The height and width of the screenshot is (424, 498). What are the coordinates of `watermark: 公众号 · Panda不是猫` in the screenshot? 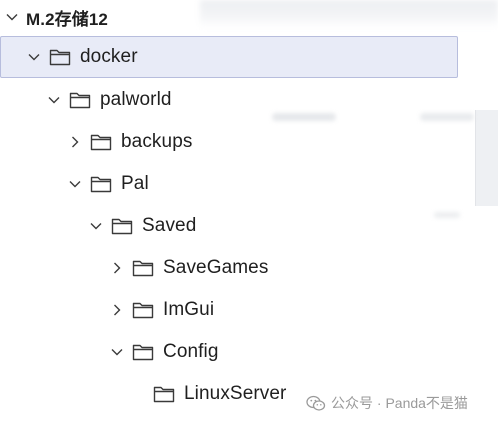 It's located at (387, 403).